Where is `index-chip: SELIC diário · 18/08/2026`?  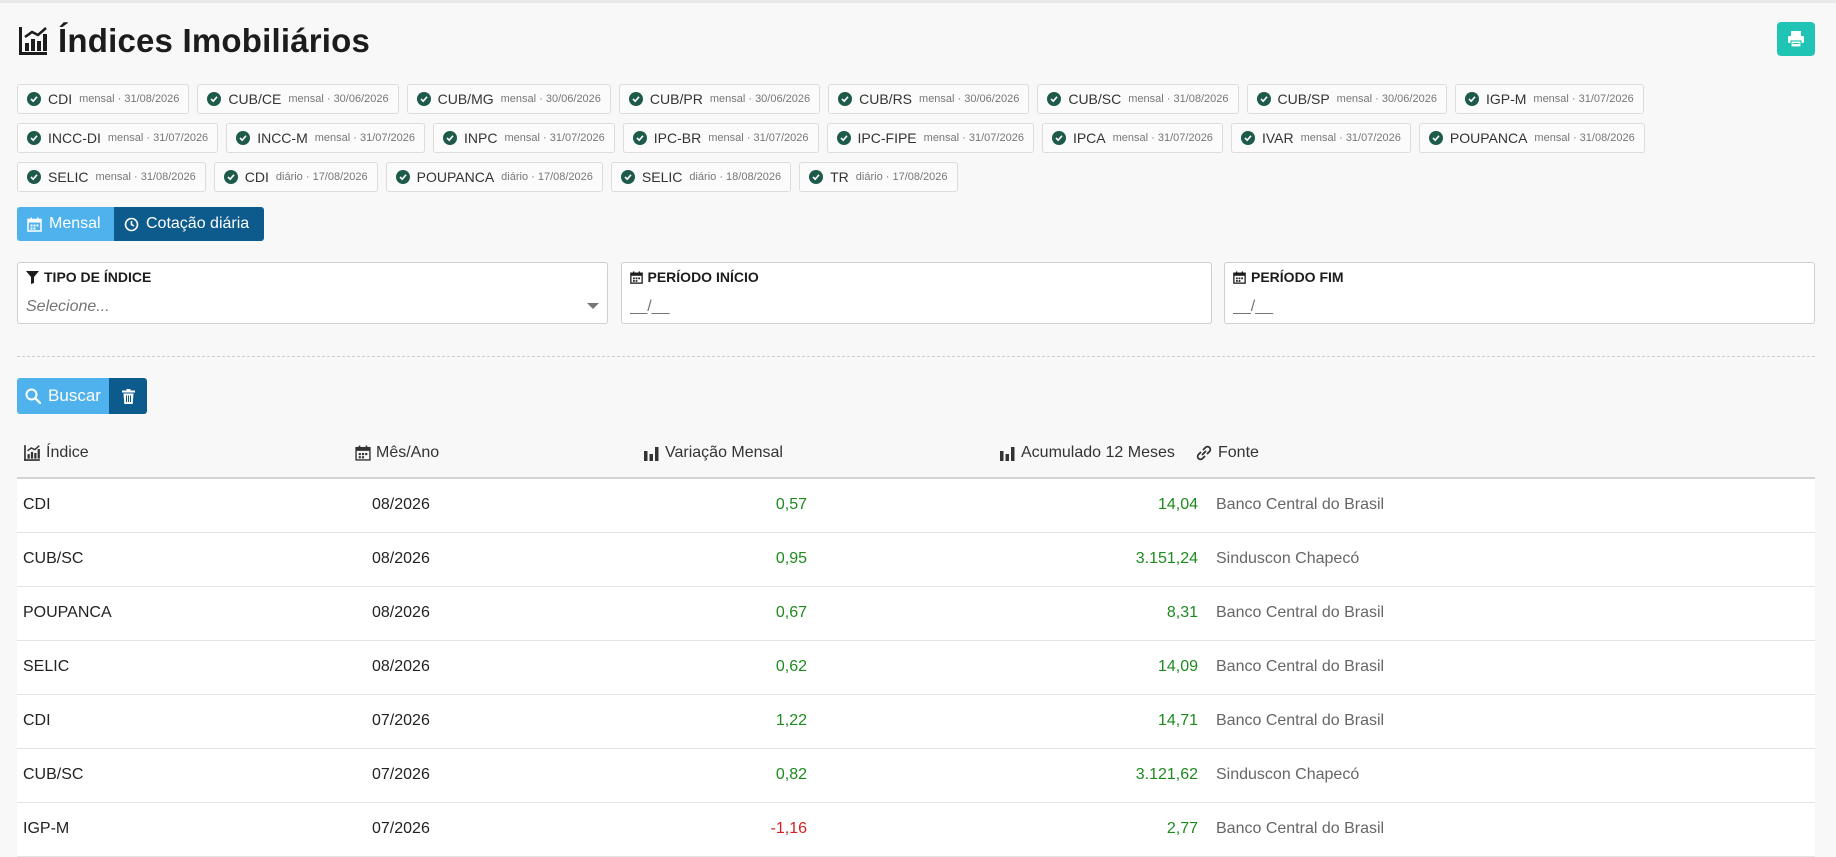
index-chip: SELIC diário · 18/08/2026 is located at coordinates (701, 177).